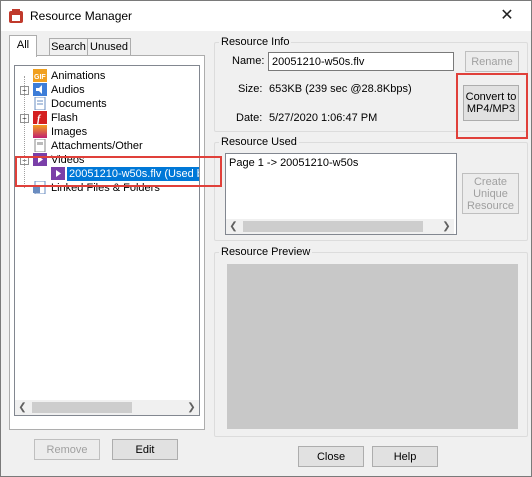 Image resolution: width=532 pixels, height=477 pixels. Describe the element at coordinates (40, 117) in the screenshot. I see `flash-icon: f` at that location.